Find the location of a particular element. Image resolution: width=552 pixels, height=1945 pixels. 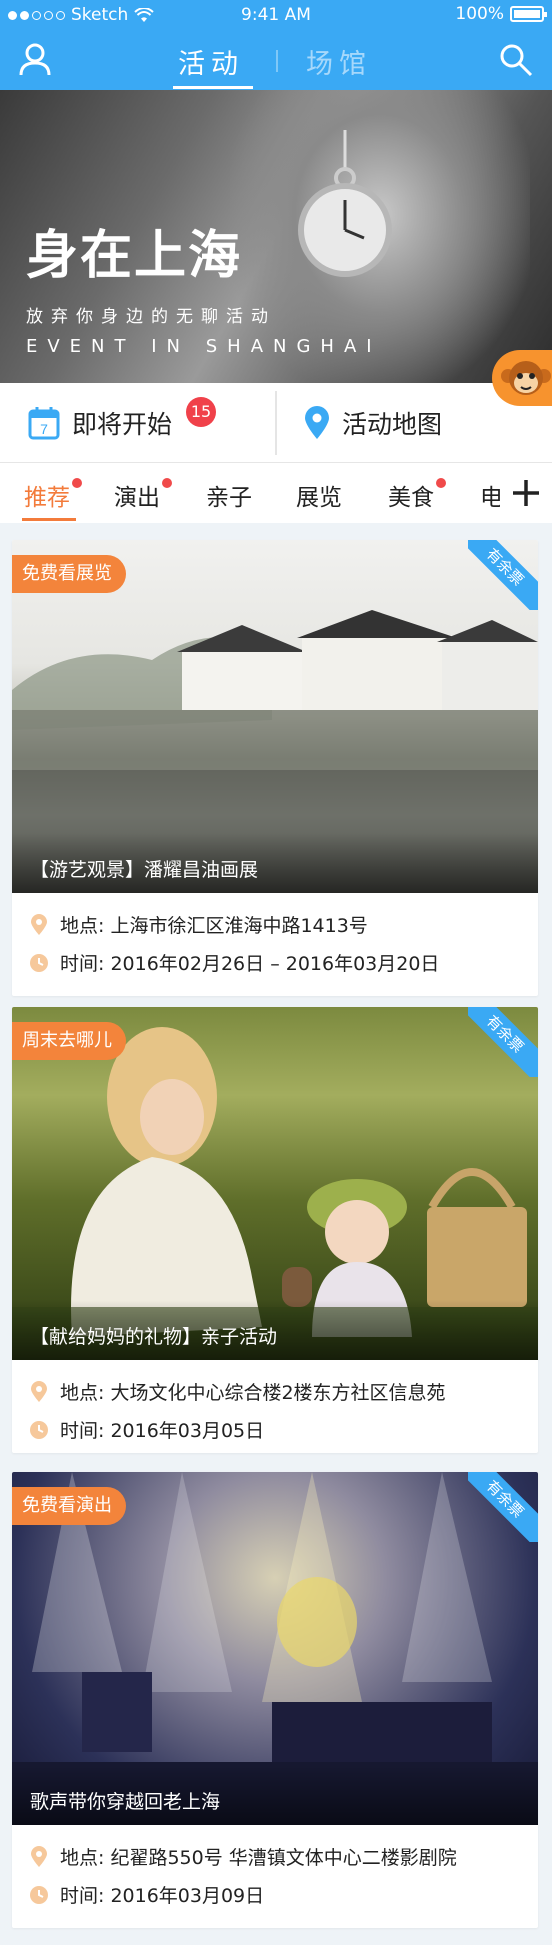

tab-activities: 活动 is located at coordinates (211, 61).